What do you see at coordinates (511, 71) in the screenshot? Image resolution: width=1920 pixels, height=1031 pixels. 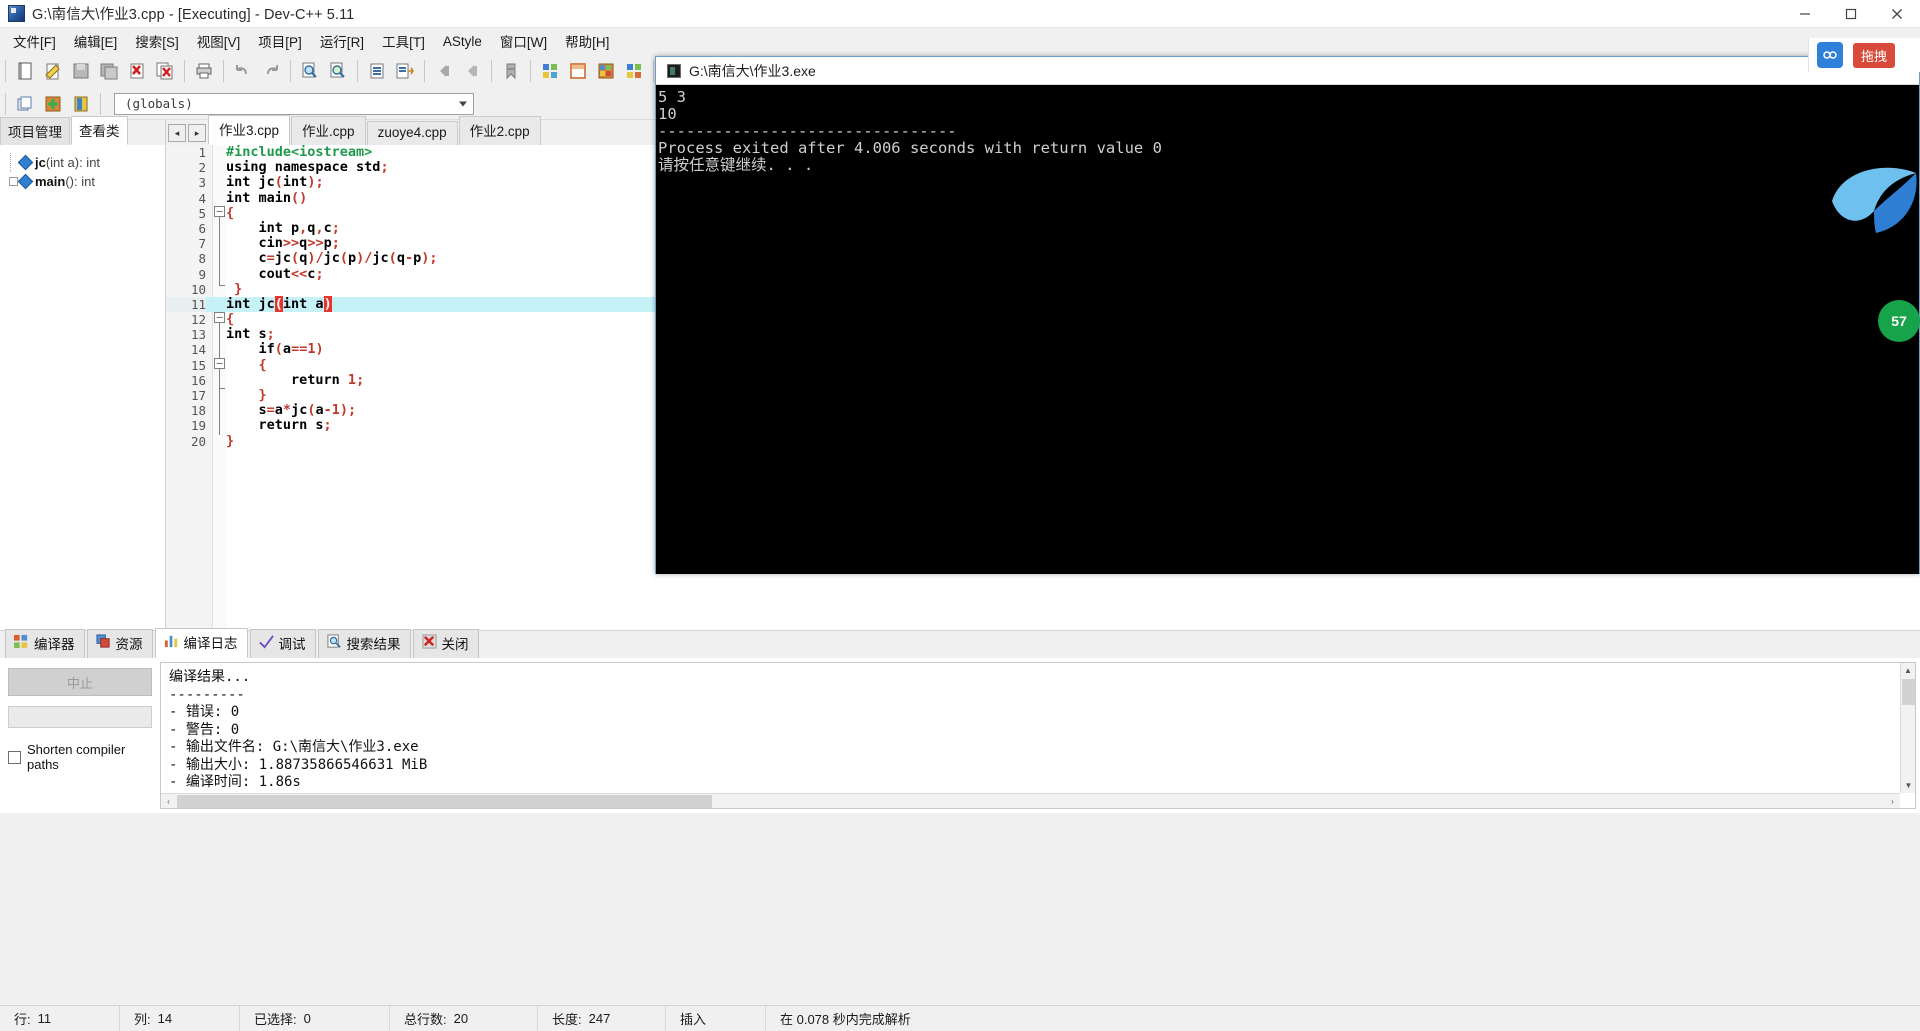 I see `toggle-bookmark-icon` at bounding box center [511, 71].